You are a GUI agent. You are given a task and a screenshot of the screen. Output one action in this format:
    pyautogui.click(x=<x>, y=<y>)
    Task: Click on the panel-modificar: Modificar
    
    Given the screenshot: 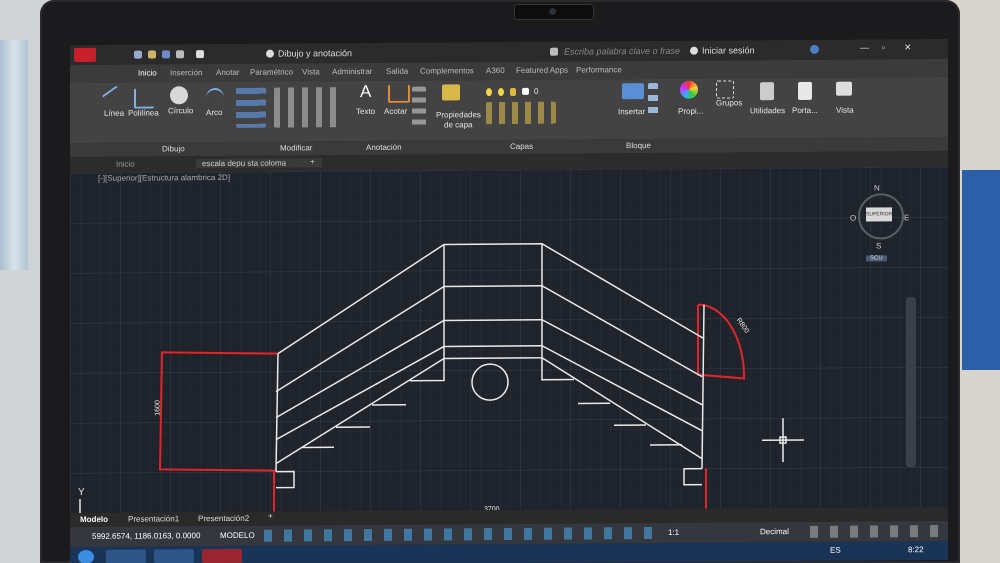 What is the action you would take?
    pyautogui.click(x=296, y=147)
    